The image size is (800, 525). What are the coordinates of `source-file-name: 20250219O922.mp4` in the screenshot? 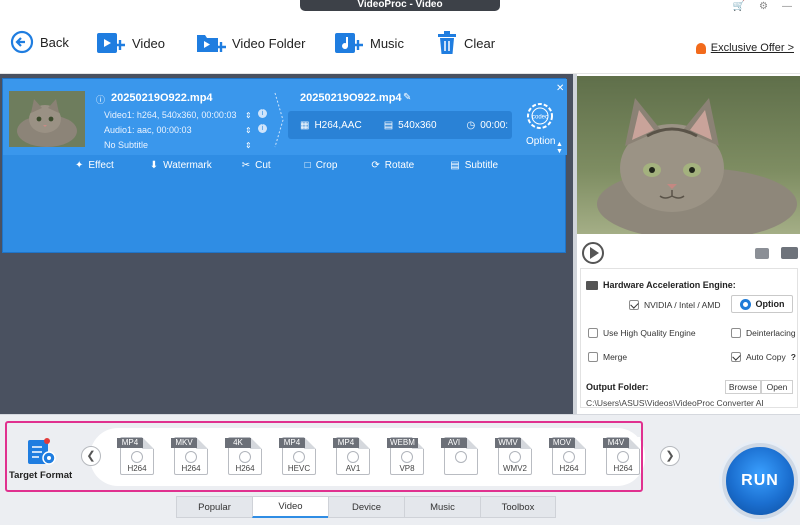 It's located at (162, 98).